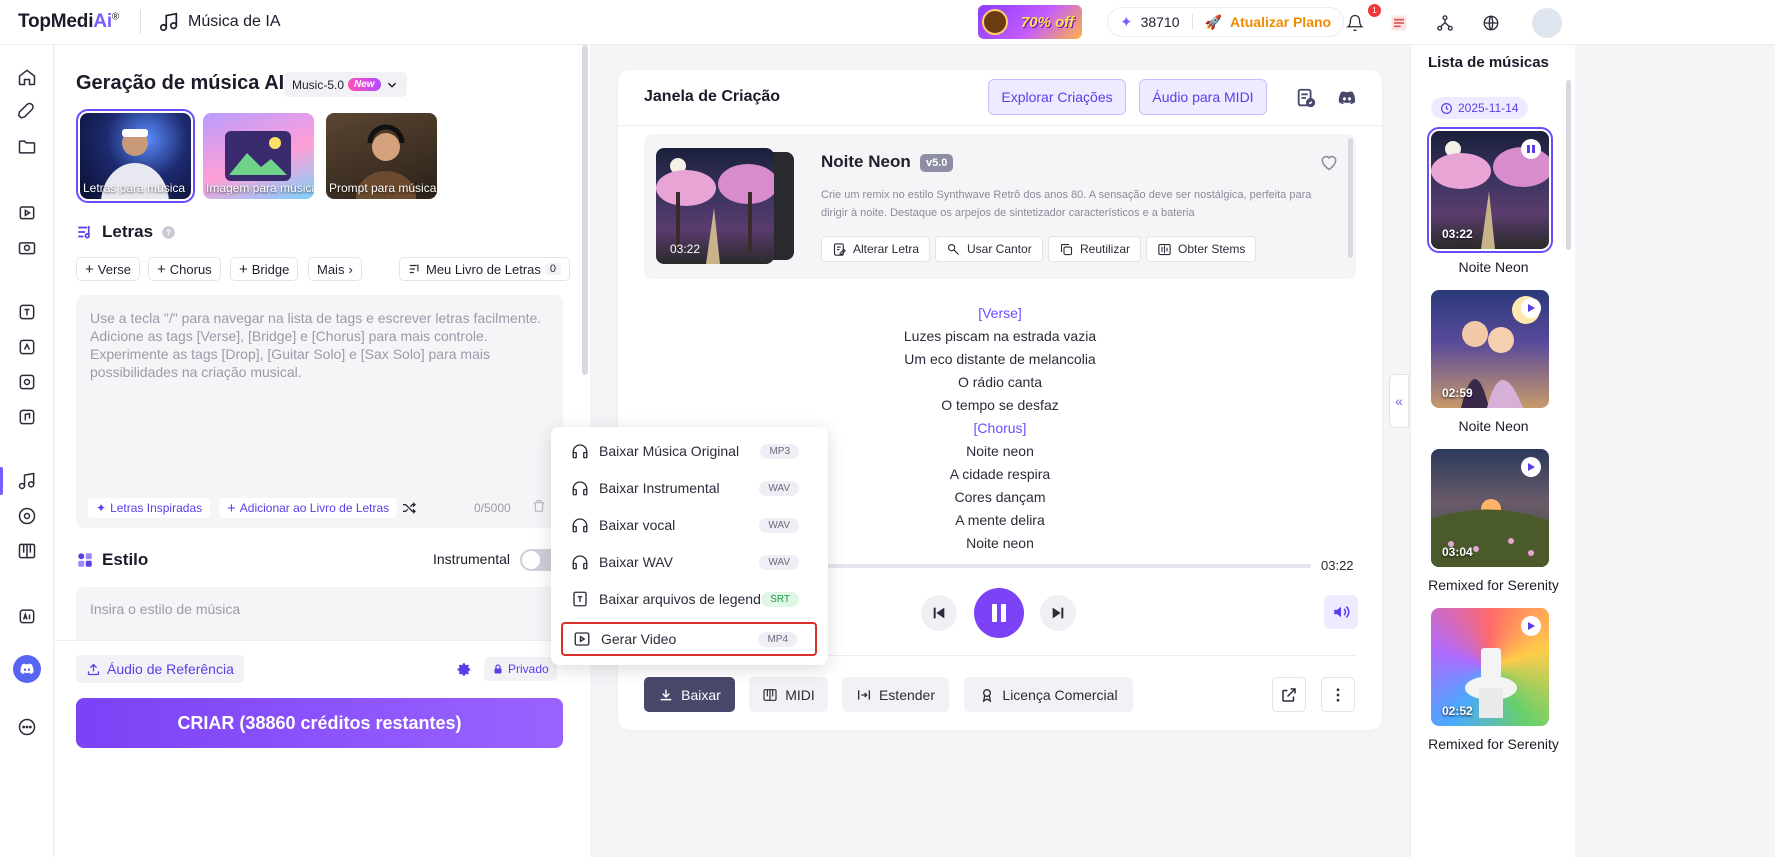 The width and height of the screenshot is (1775, 857). I want to click on help-icon: ?, so click(168, 232).